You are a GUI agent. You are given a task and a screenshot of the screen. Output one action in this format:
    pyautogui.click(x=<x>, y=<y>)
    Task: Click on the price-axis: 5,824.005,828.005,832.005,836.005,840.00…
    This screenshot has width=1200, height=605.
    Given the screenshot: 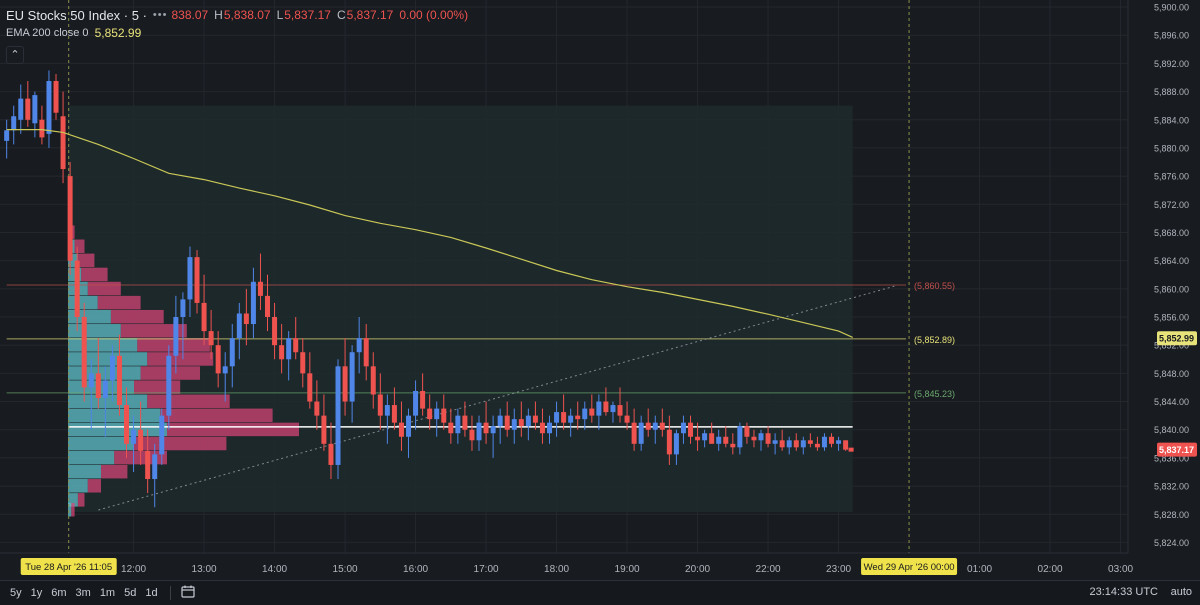 What is the action you would take?
    pyautogui.click(x=1163, y=290)
    